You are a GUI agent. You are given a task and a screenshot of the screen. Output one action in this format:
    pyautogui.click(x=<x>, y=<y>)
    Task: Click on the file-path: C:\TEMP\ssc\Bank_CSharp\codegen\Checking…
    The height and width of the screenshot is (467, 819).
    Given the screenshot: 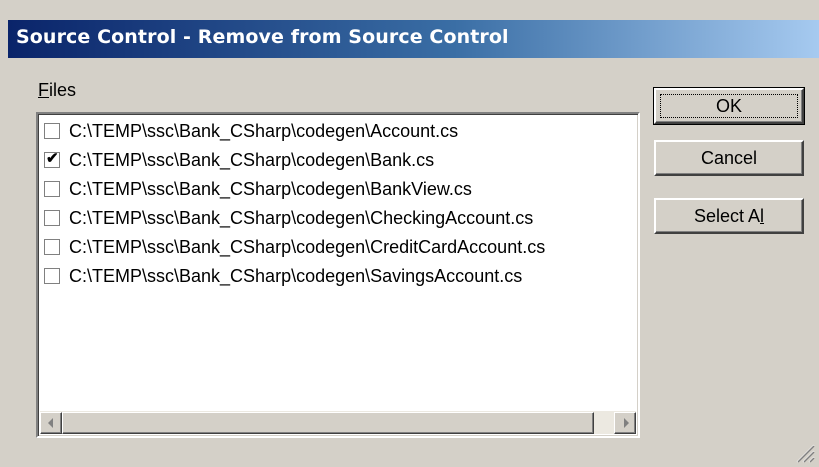 What is the action you would take?
    pyautogui.click(x=301, y=218)
    